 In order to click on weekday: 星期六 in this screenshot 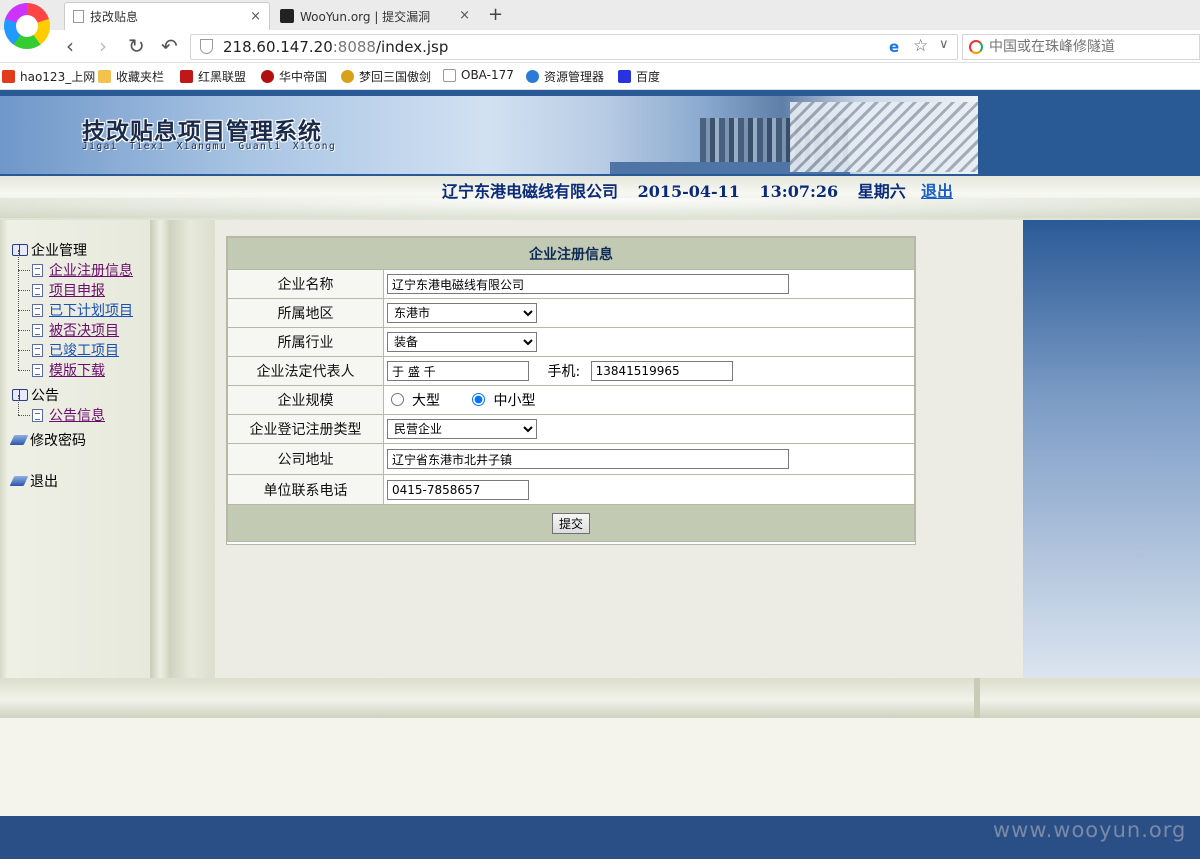, I will do `click(881, 191)`.